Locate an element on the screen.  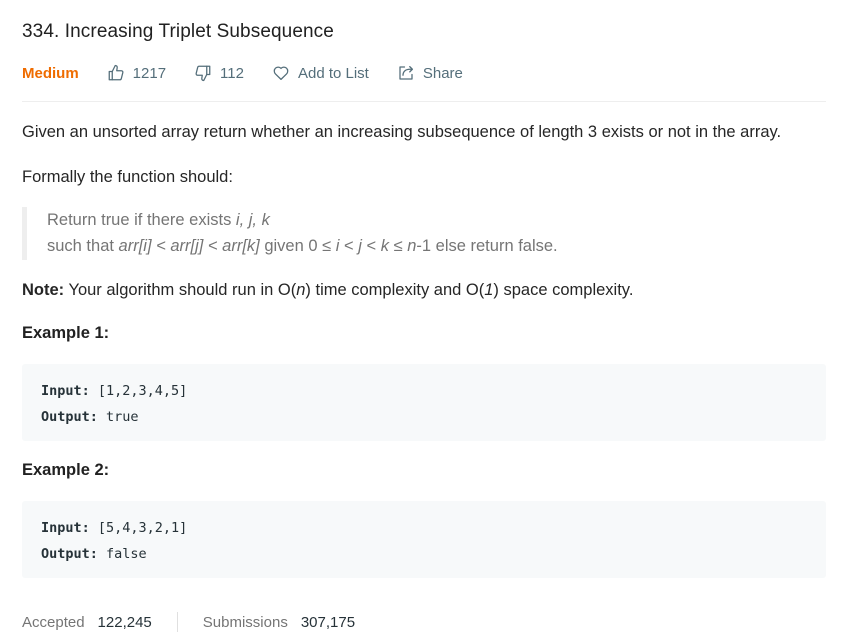
add-to-list-button: Add to List is located at coordinates (320, 73).